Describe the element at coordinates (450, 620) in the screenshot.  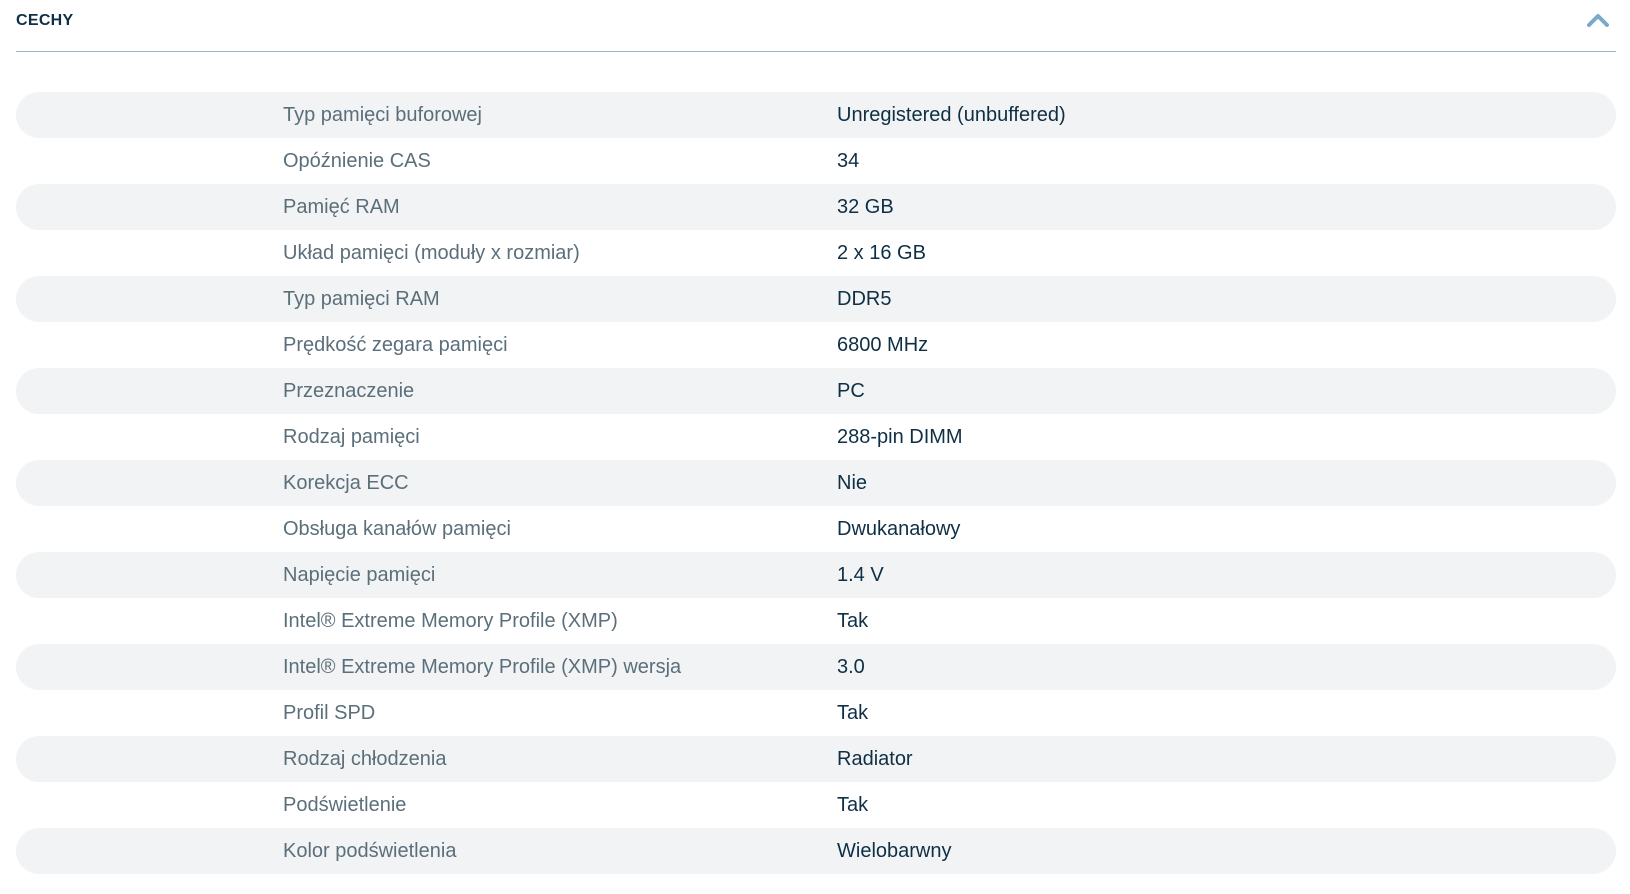
I see `spec-label: Intel® Extreme Memory Profile (XMP)` at that location.